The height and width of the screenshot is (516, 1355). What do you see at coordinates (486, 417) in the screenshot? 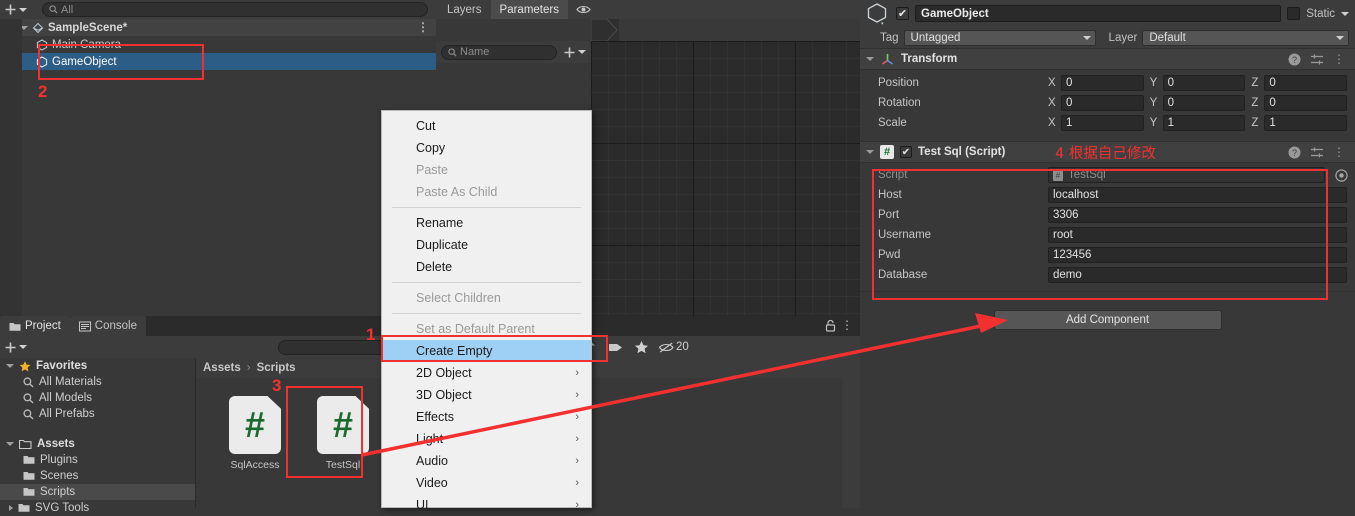
I see `menu-item-effects: Effects ›` at bounding box center [486, 417].